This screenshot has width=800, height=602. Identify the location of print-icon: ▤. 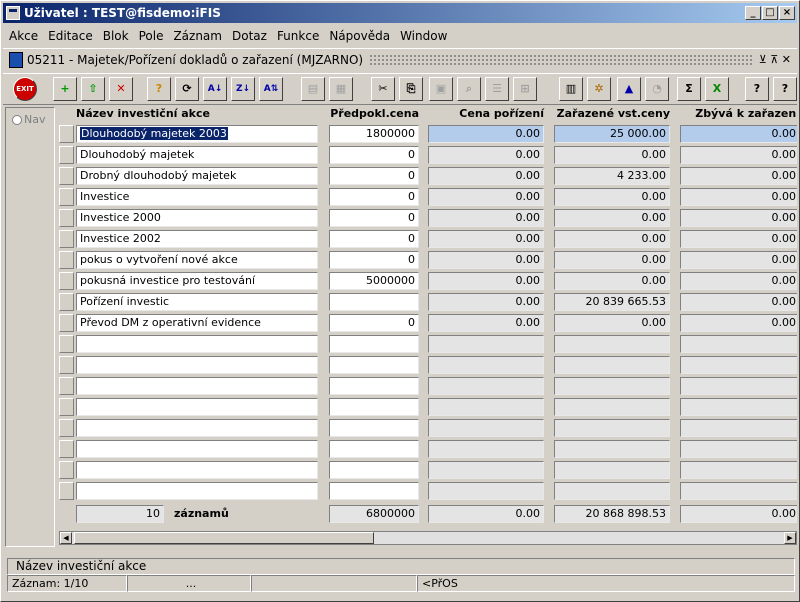
(313, 89).